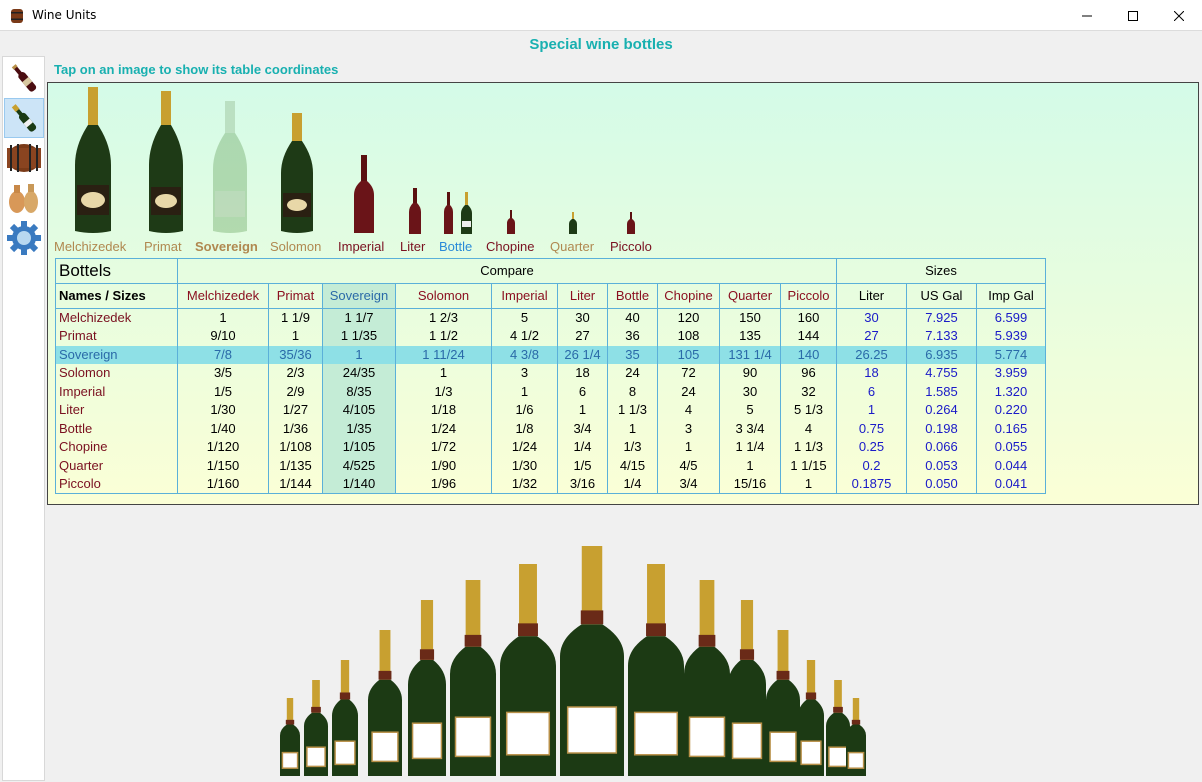 This screenshot has height=782, width=1202. Describe the element at coordinates (631, 246) in the screenshot. I see `bottle-label-piccolo: Piccolo` at that location.